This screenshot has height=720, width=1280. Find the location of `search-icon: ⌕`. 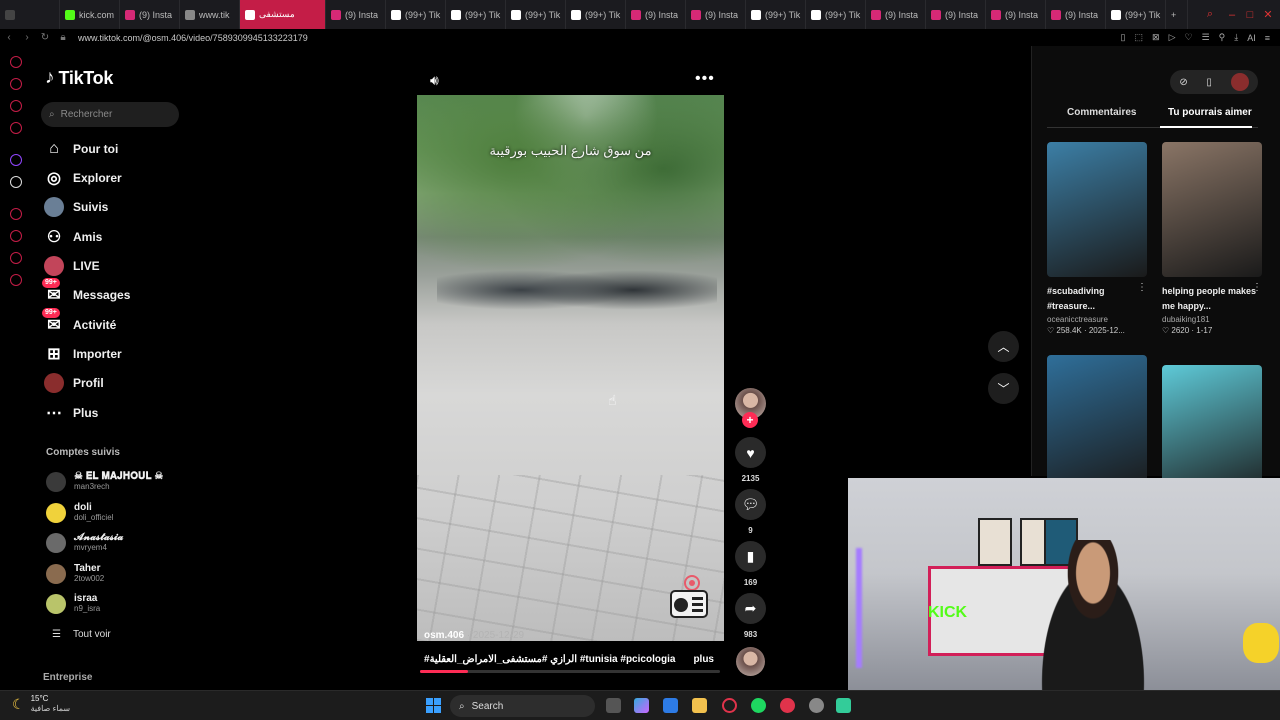

search-icon: ⌕ is located at coordinates (1210, 14).